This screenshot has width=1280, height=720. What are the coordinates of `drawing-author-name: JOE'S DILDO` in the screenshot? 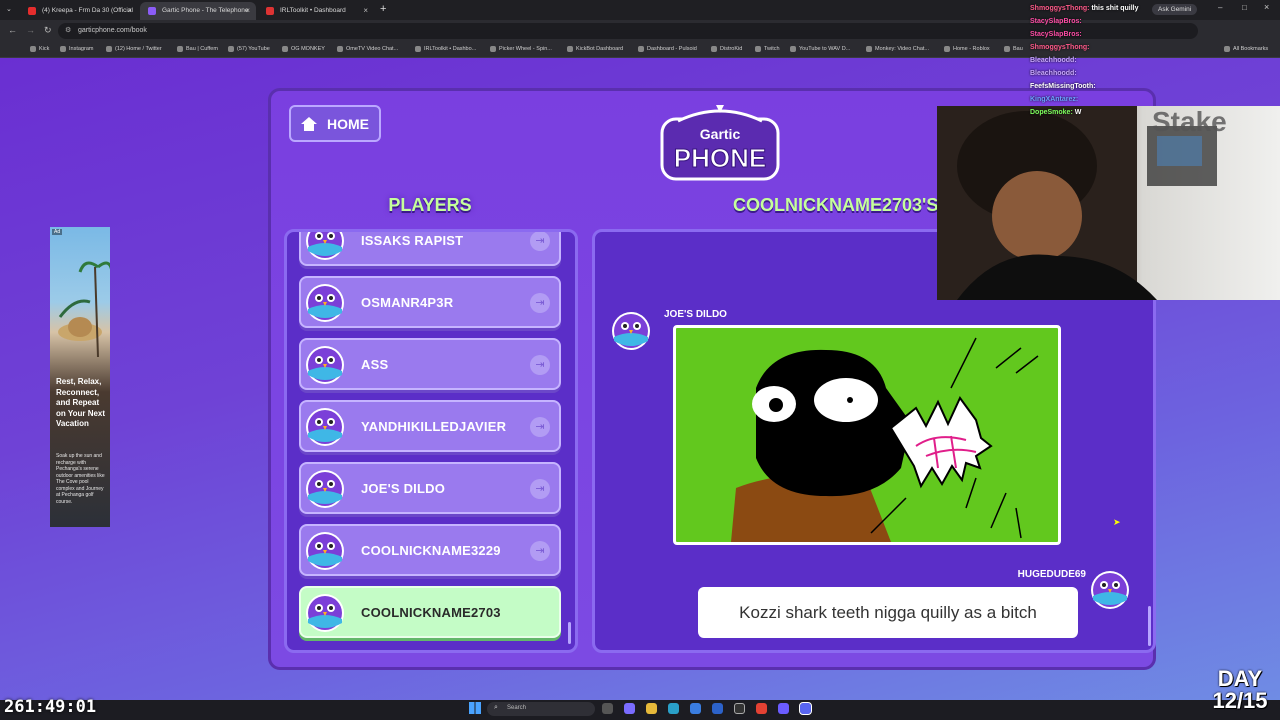 It's located at (695, 314).